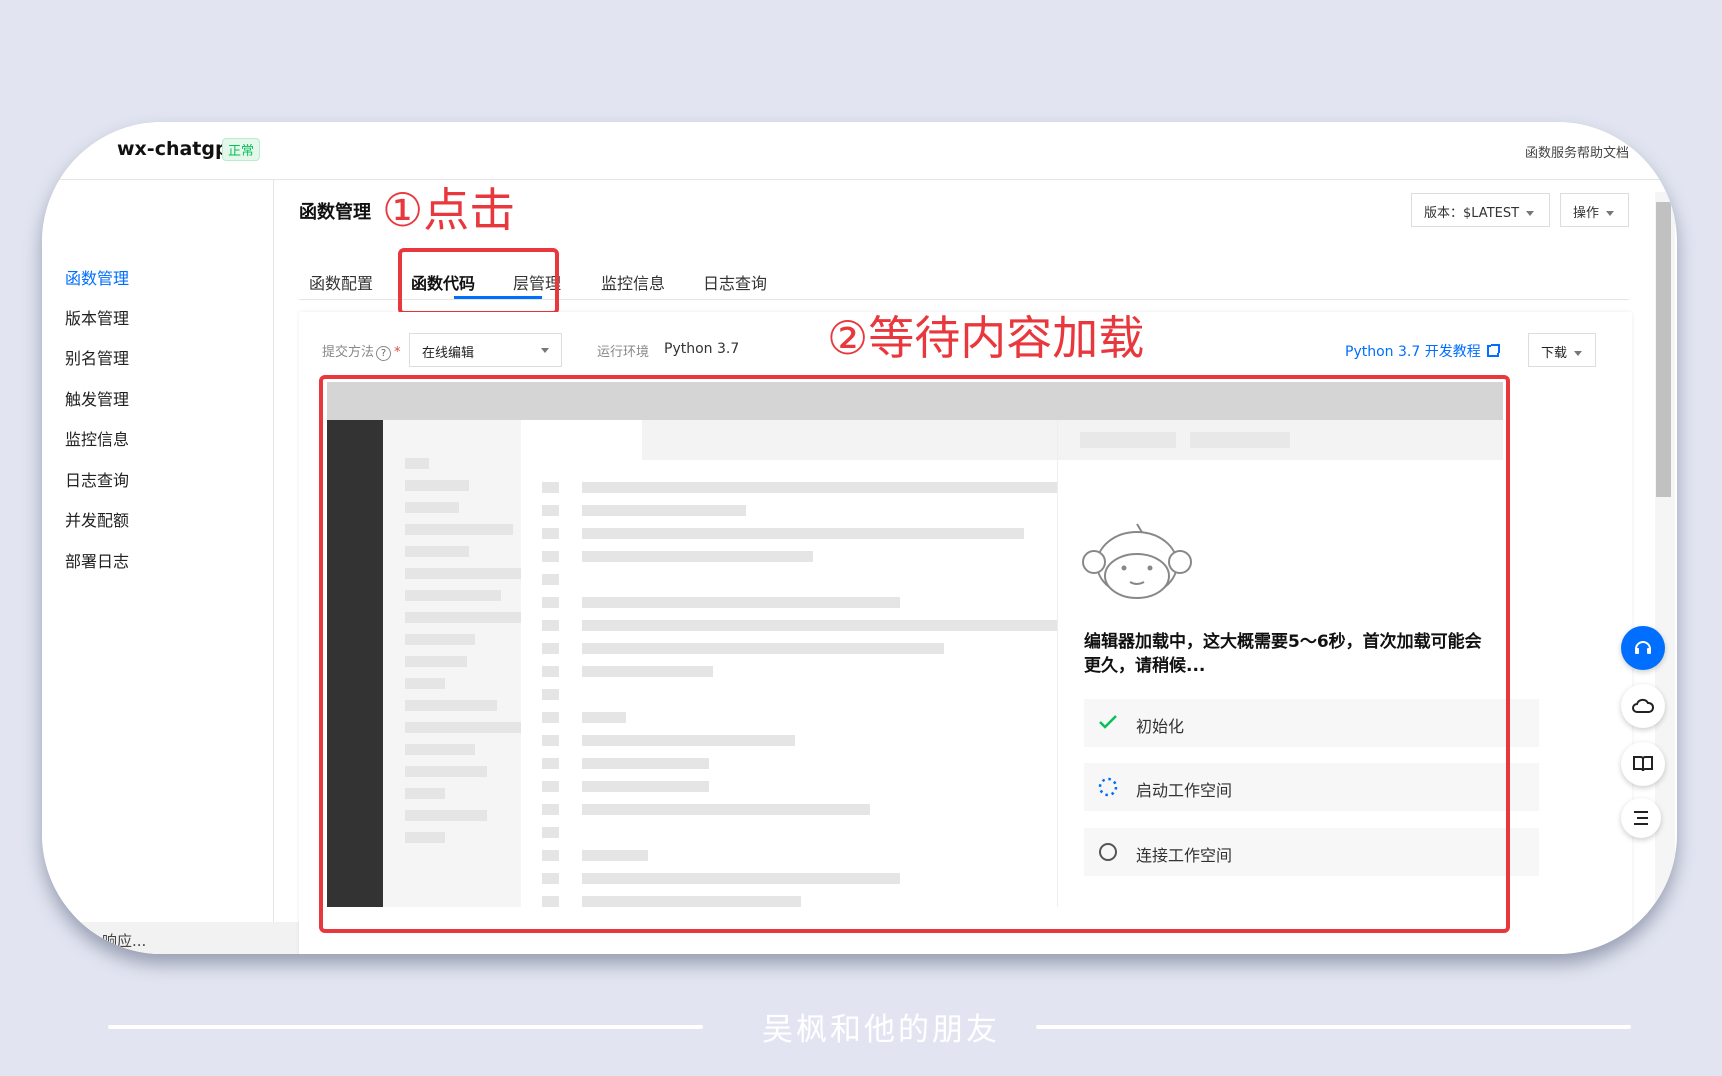 The image size is (1722, 1076). I want to click on sidebar-item-alias-management: 别名管理, so click(97, 357).